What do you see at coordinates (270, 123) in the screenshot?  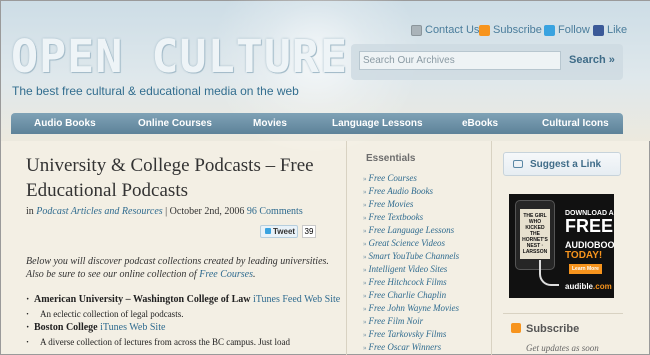 I see `nav-movies: Movies` at bounding box center [270, 123].